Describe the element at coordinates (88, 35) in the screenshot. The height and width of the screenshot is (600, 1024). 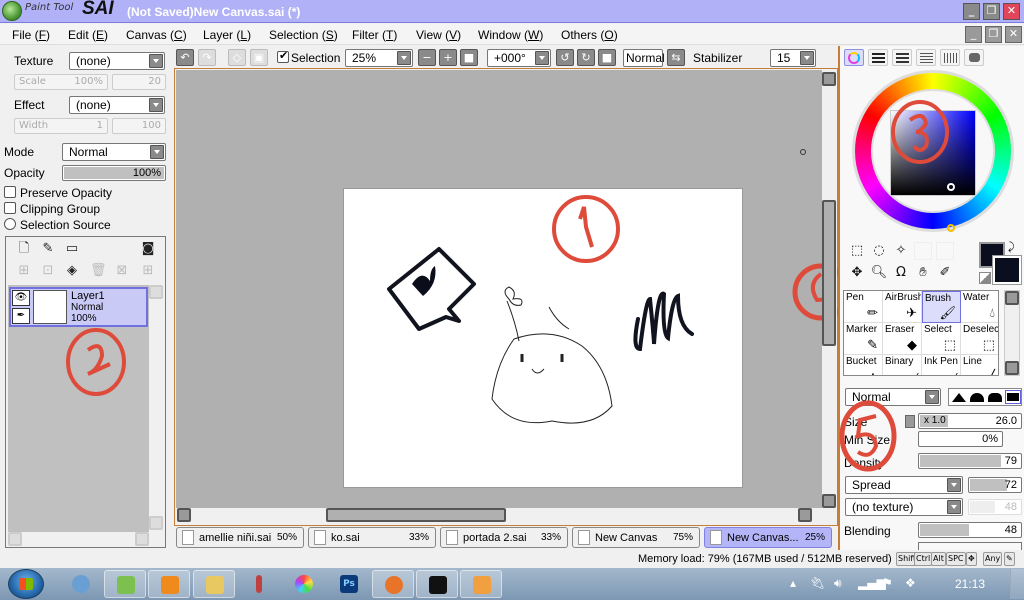
I see `menu-edit: Edit (E)` at that location.